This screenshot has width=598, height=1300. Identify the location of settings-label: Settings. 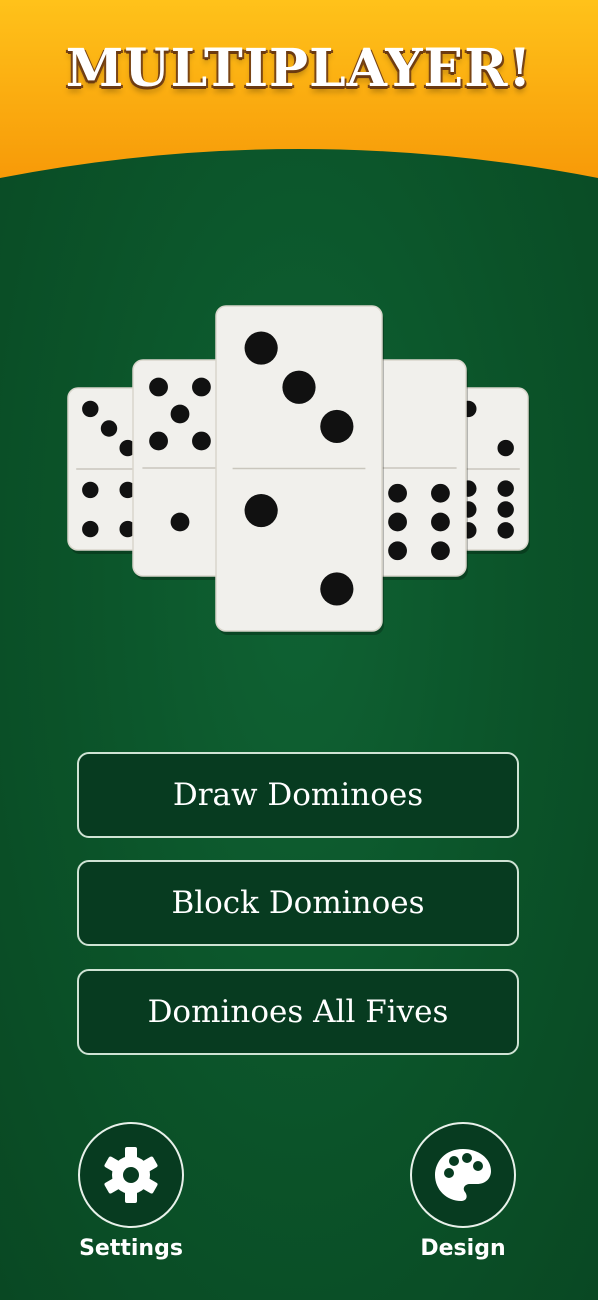
(131, 1248).